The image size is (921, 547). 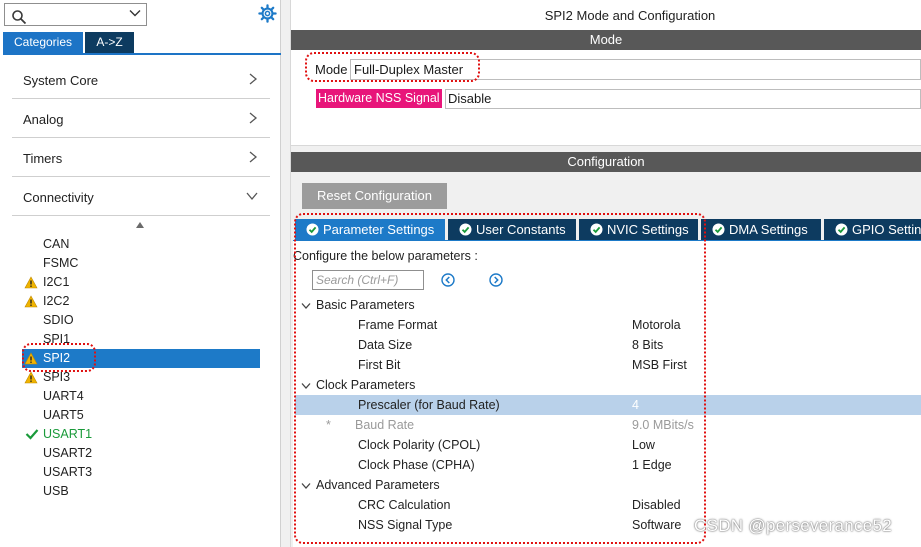 What do you see at coordinates (683, 99) in the screenshot?
I see `hardware-nss-select: Disable` at bounding box center [683, 99].